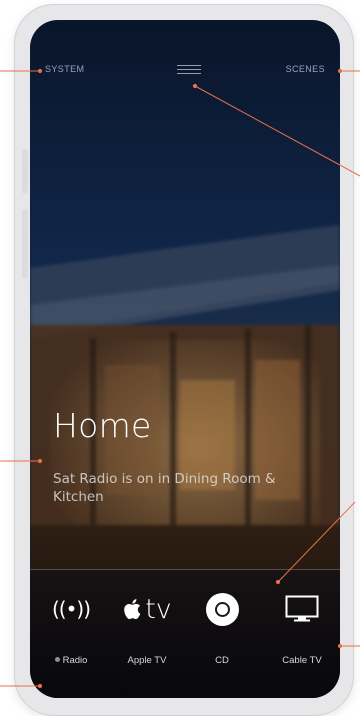 The height and width of the screenshot is (716, 360). Describe the element at coordinates (71, 609) in the screenshot. I see `radio-waves-icon: ((•))` at that location.